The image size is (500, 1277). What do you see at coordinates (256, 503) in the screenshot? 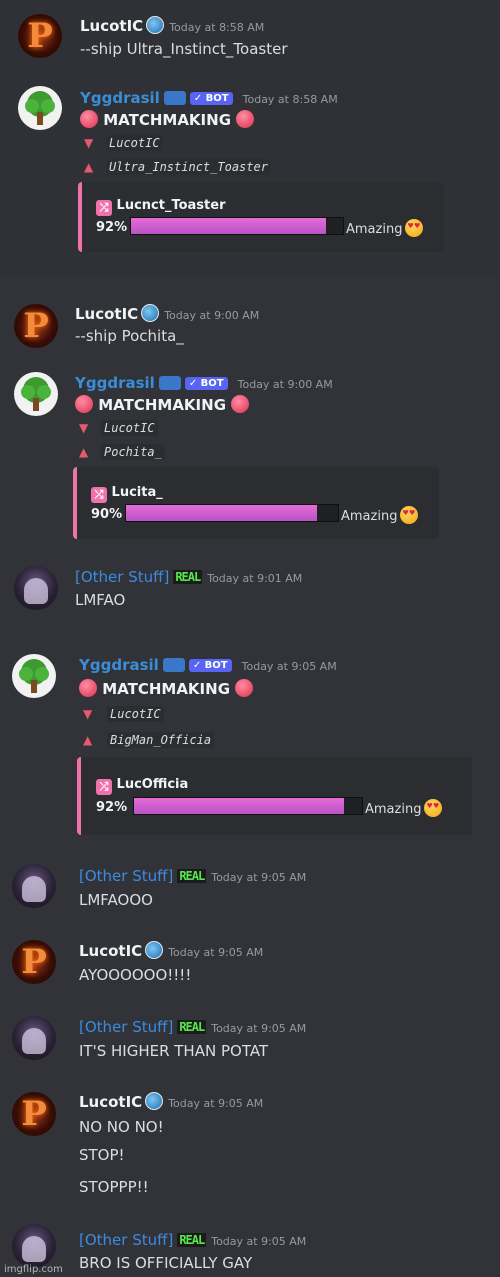
I see `match-embed: ⤮ Lucita_ 90% Amazing` at bounding box center [256, 503].